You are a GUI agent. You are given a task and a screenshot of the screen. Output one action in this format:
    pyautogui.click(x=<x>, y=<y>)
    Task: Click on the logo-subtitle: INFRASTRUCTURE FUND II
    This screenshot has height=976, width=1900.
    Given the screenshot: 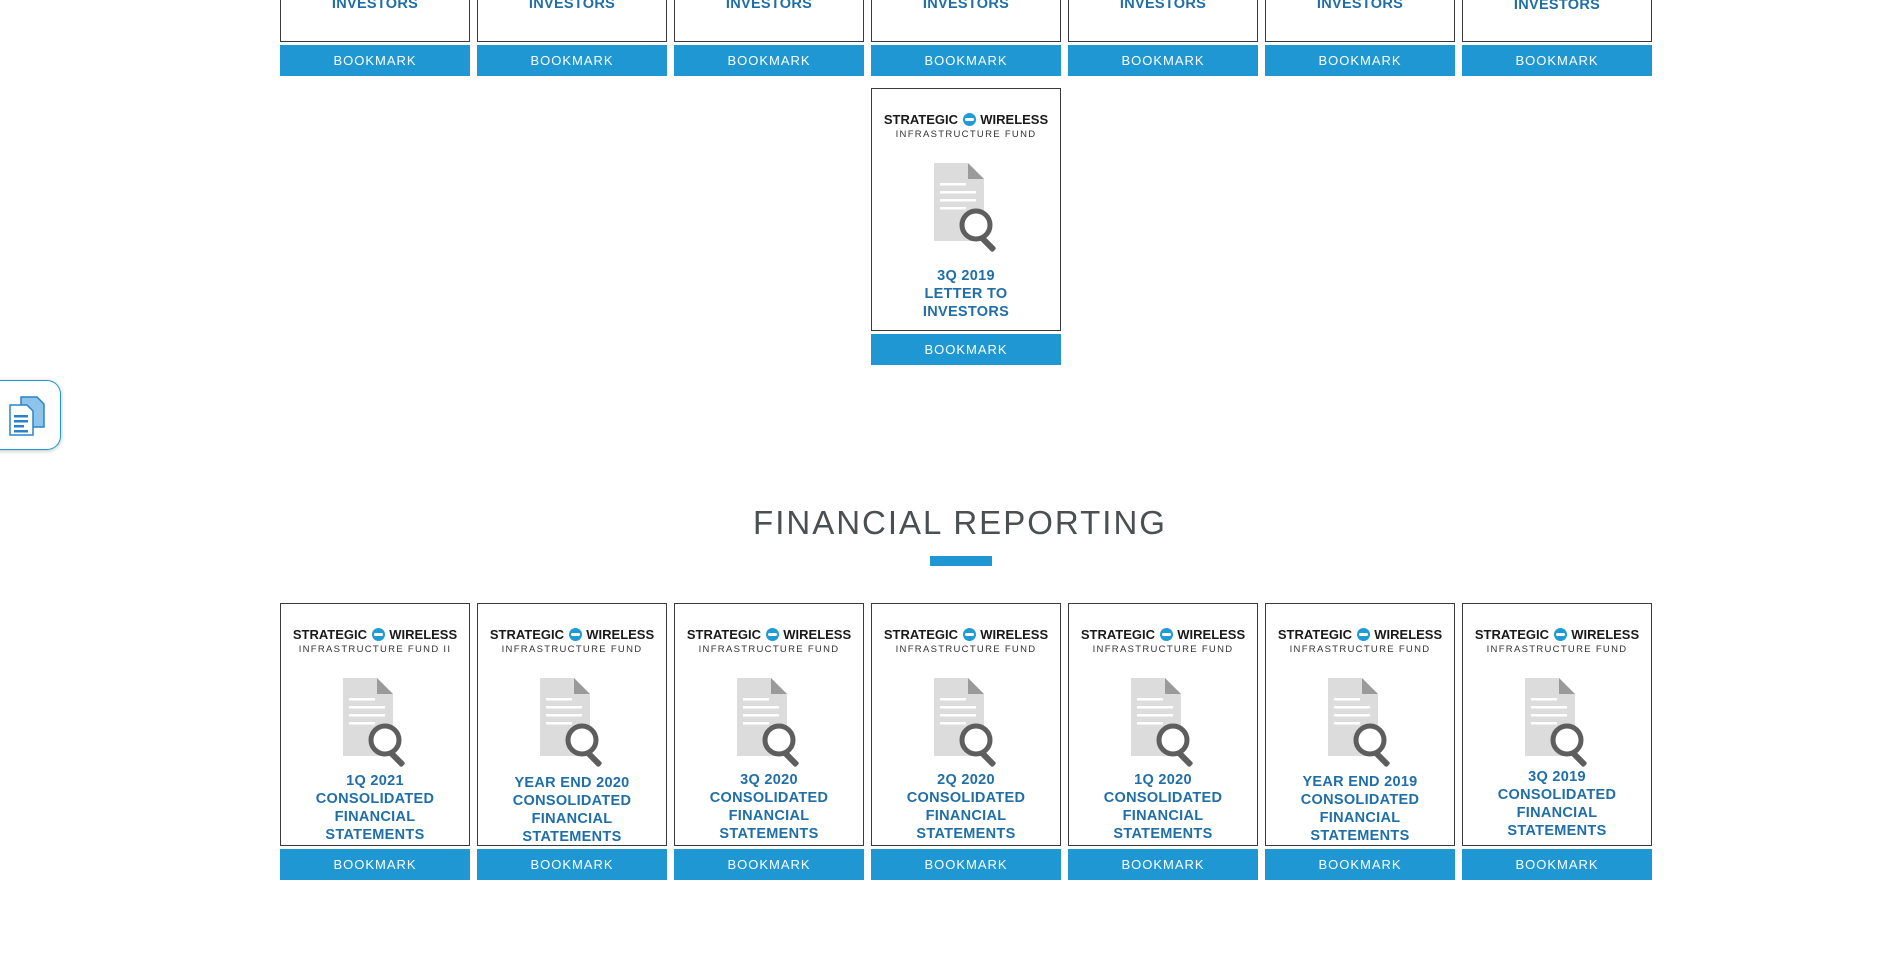 What is the action you would take?
    pyautogui.click(x=375, y=649)
    